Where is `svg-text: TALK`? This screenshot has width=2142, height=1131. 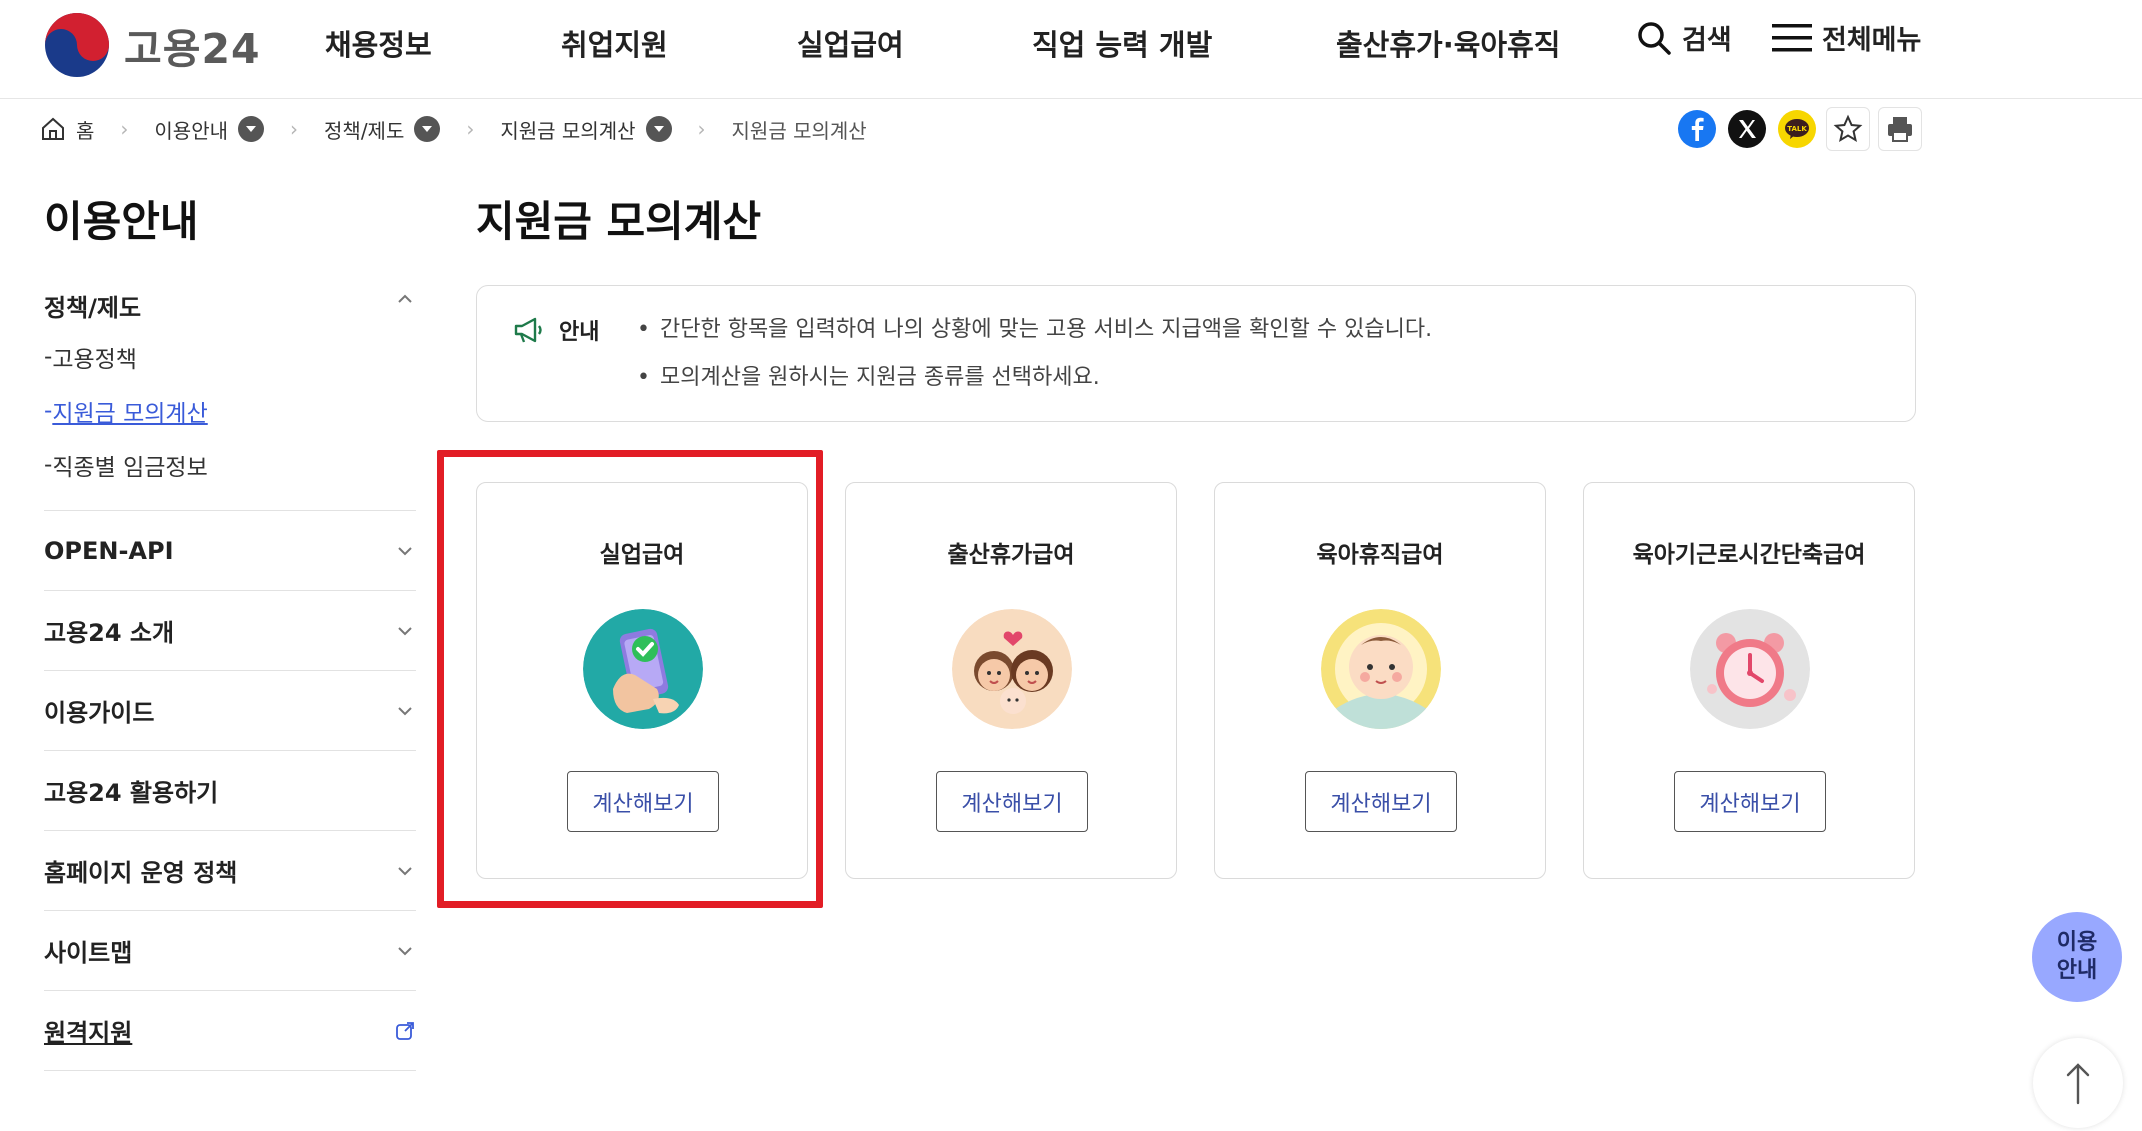 svg-text: TALK is located at coordinates (1797, 129).